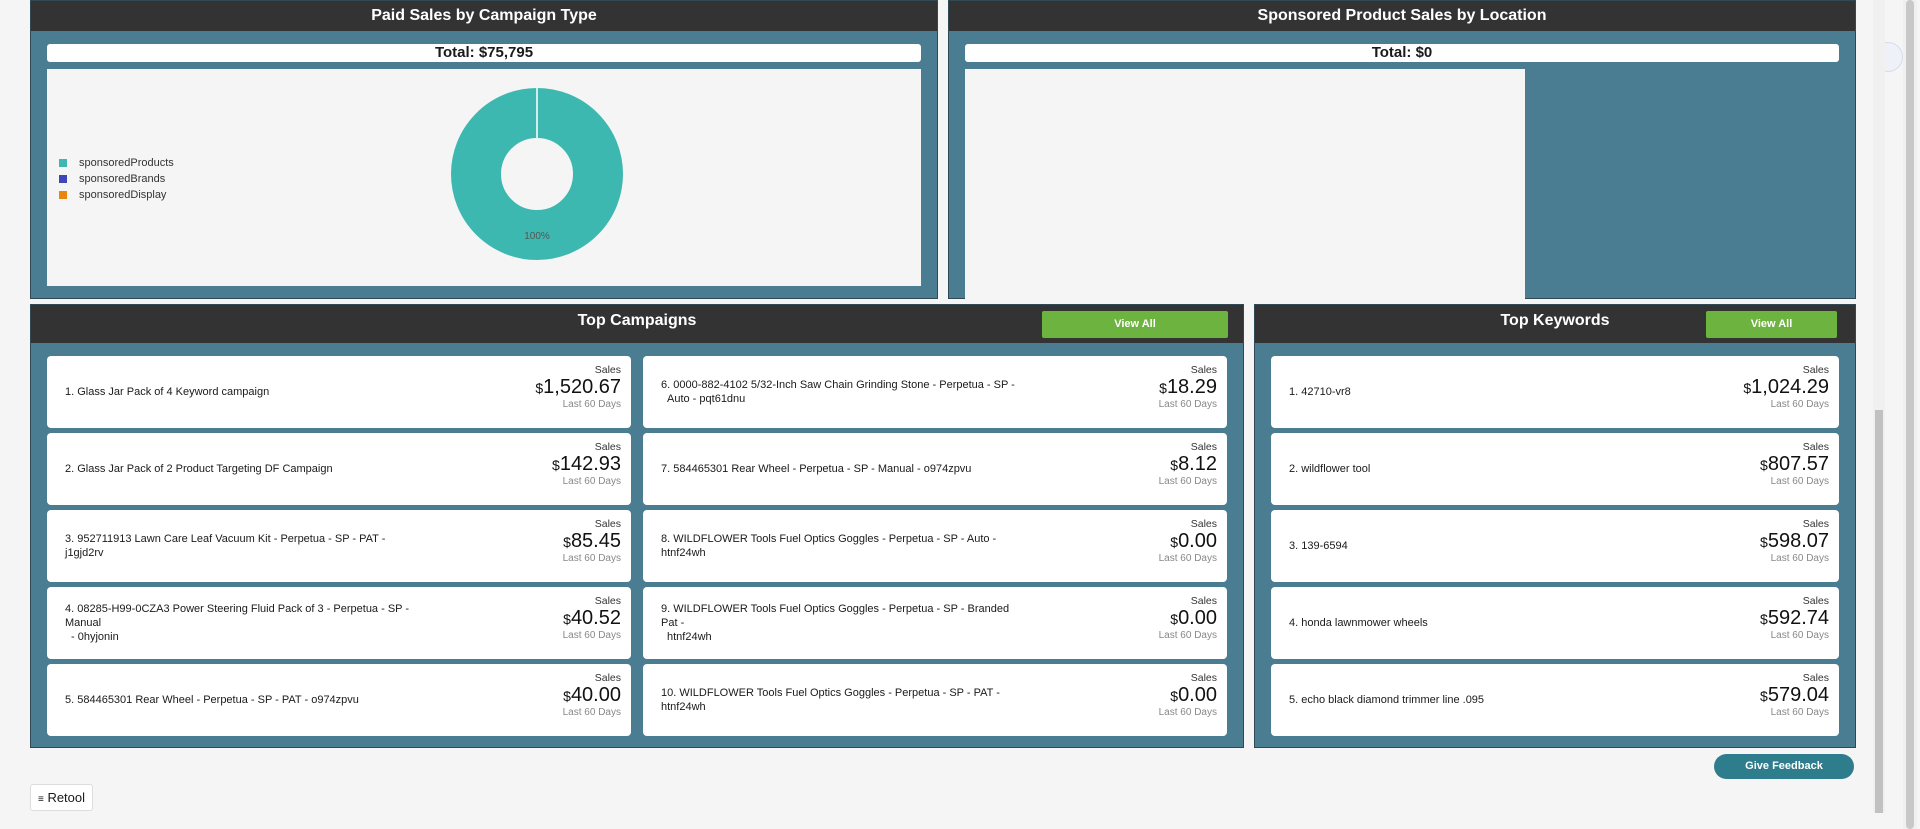  What do you see at coordinates (1135, 324) in the screenshot?
I see `campaigns-view-all-button: View All` at bounding box center [1135, 324].